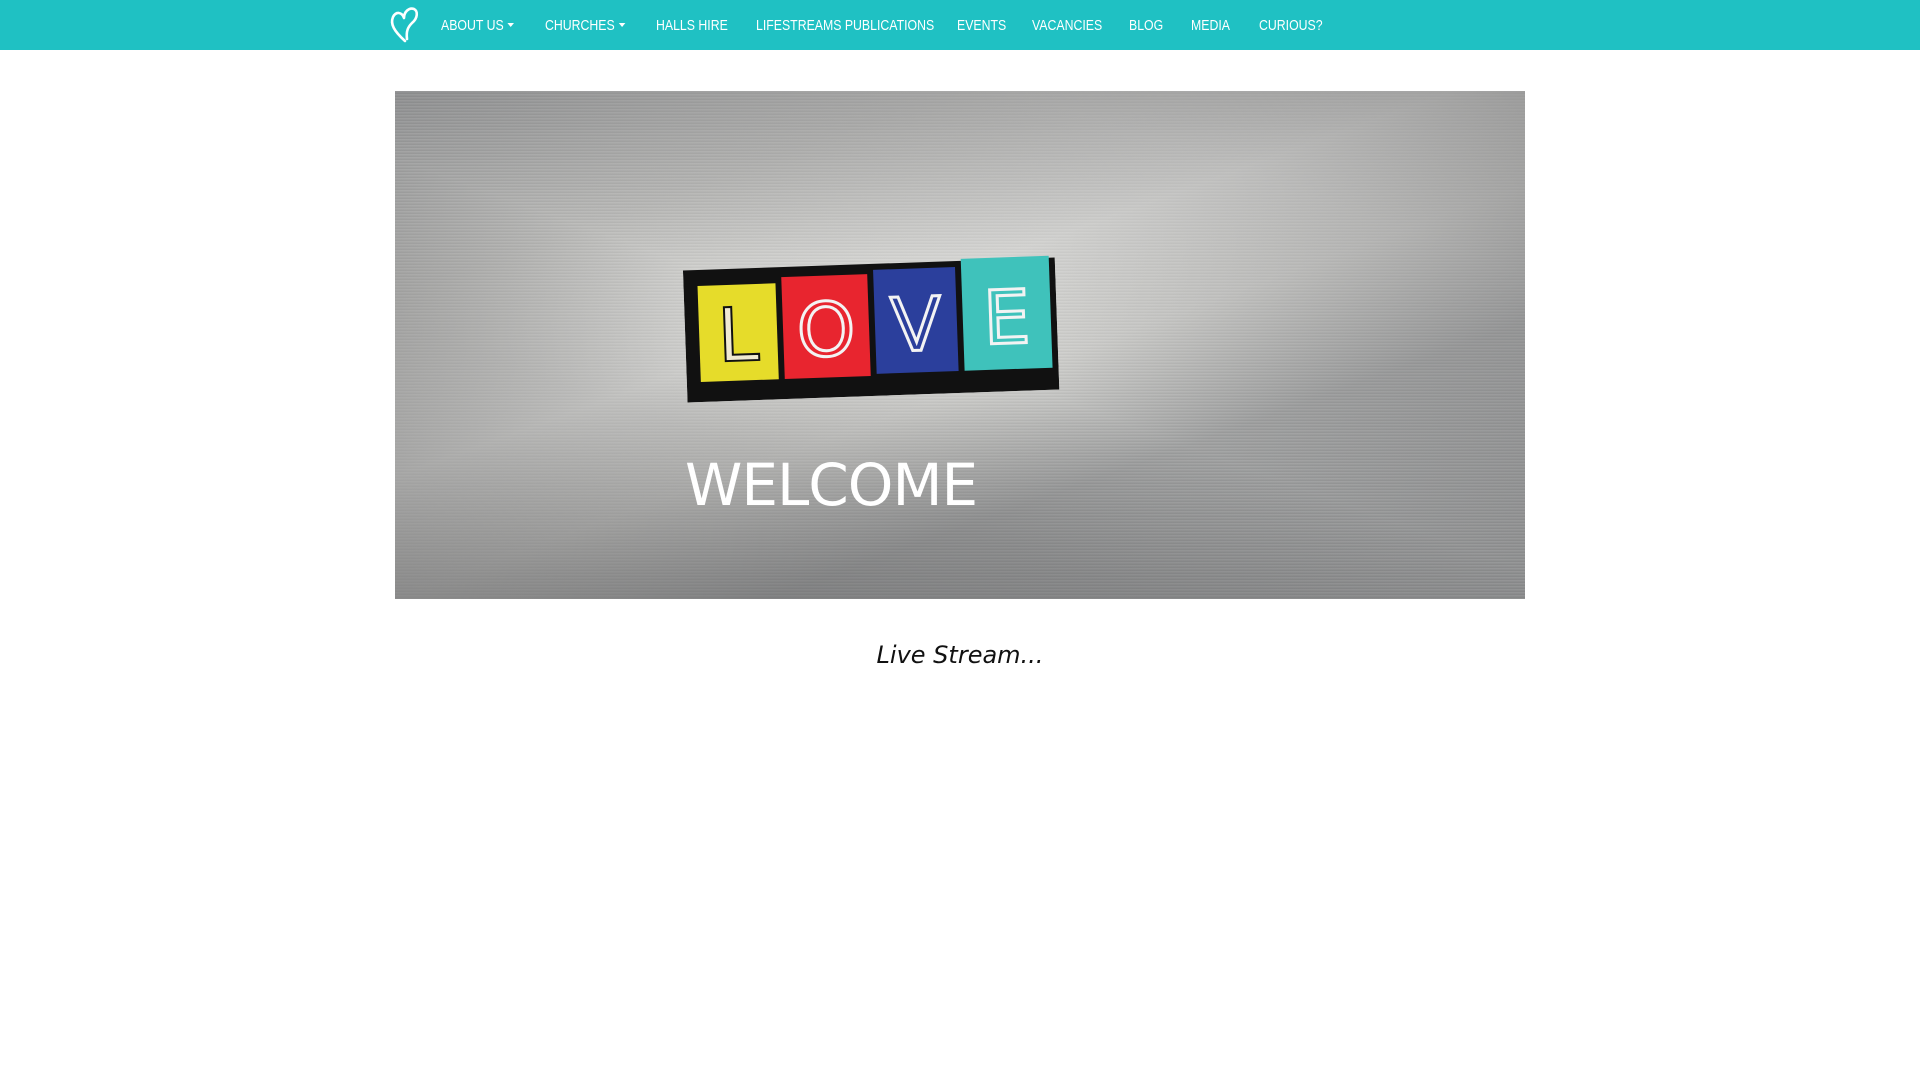  I want to click on nav-curious-label: CURIOUS?, so click(1291, 25).